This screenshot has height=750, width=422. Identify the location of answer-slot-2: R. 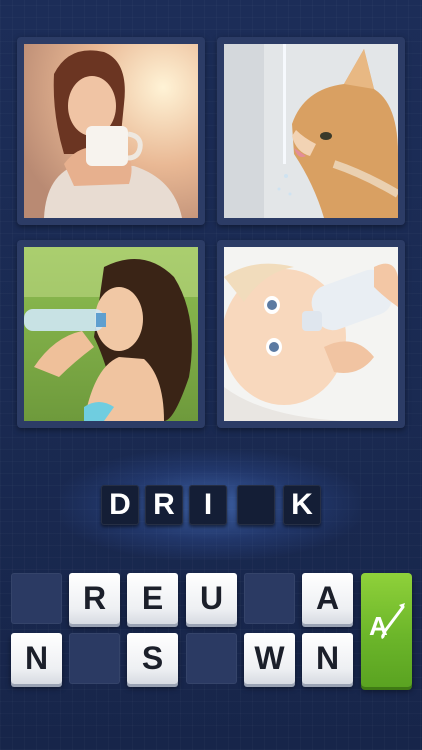
(164, 505).